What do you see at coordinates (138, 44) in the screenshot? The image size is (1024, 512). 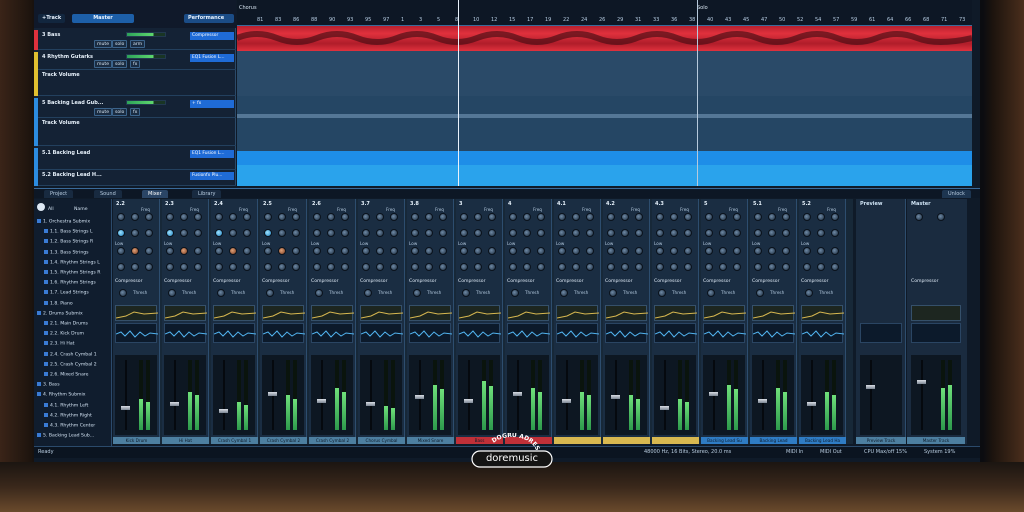 I see `arm-button: arm` at bounding box center [138, 44].